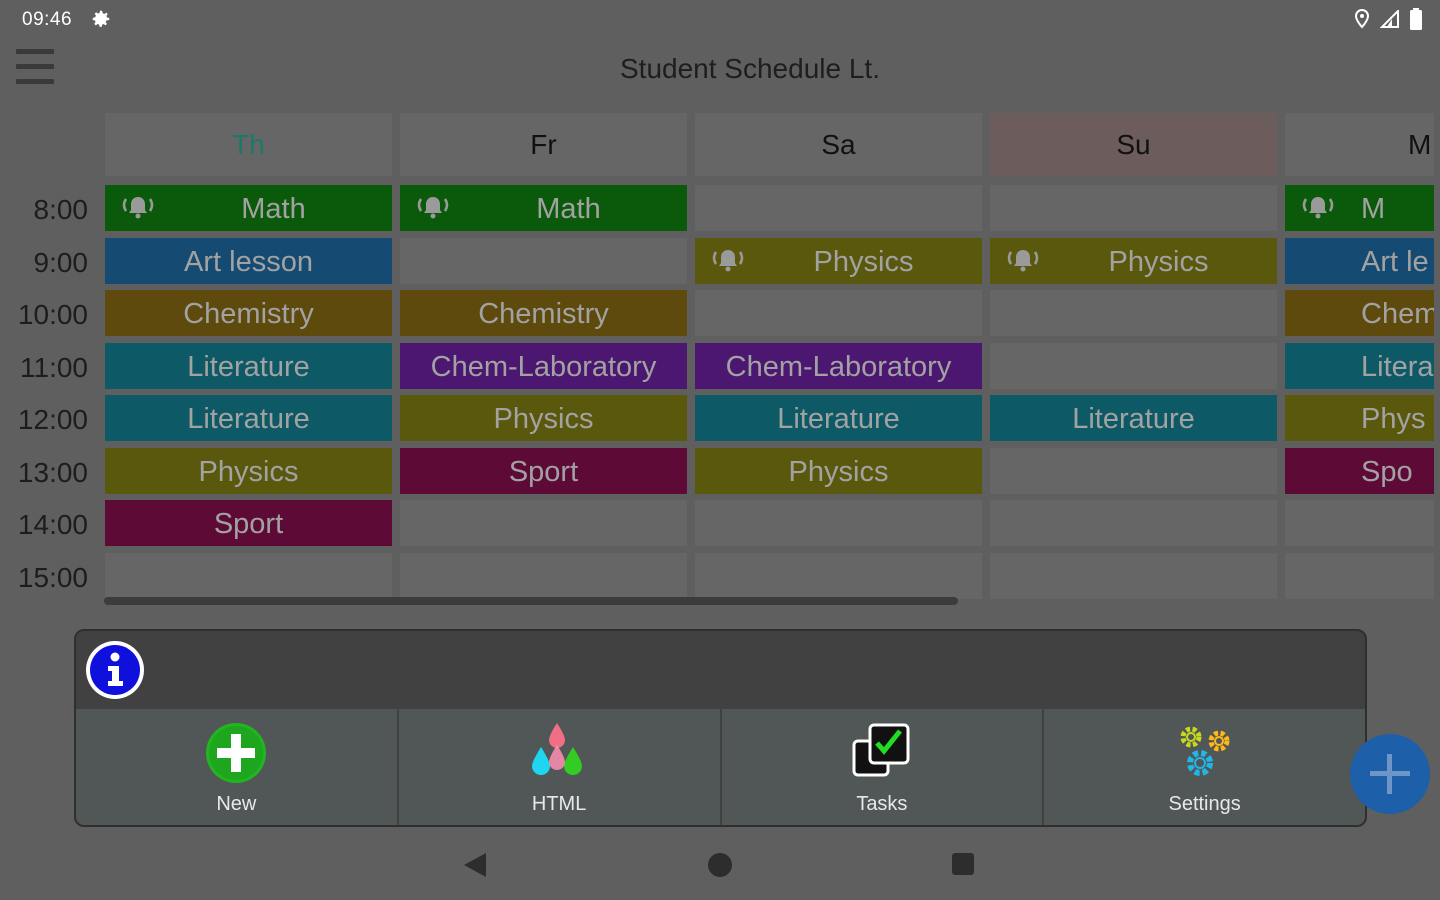 The height and width of the screenshot is (900, 1440). What do you see at coordinates (115, 670) in the screenshot?
I see `info-icon` at bounding box center [115, 670].